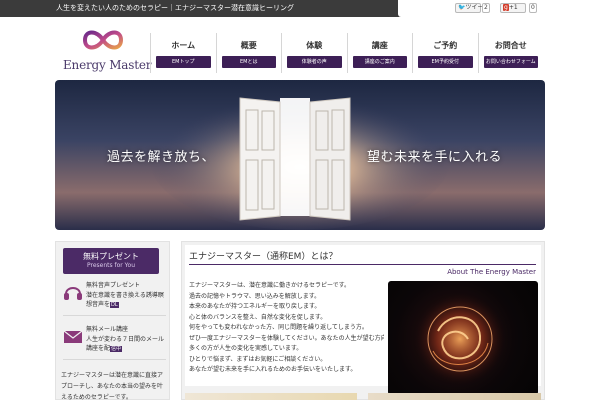 The height and width of the screenshot is (400, 600). I want to click on nav-item-1: 概要 EMとは, so click(248, 53).